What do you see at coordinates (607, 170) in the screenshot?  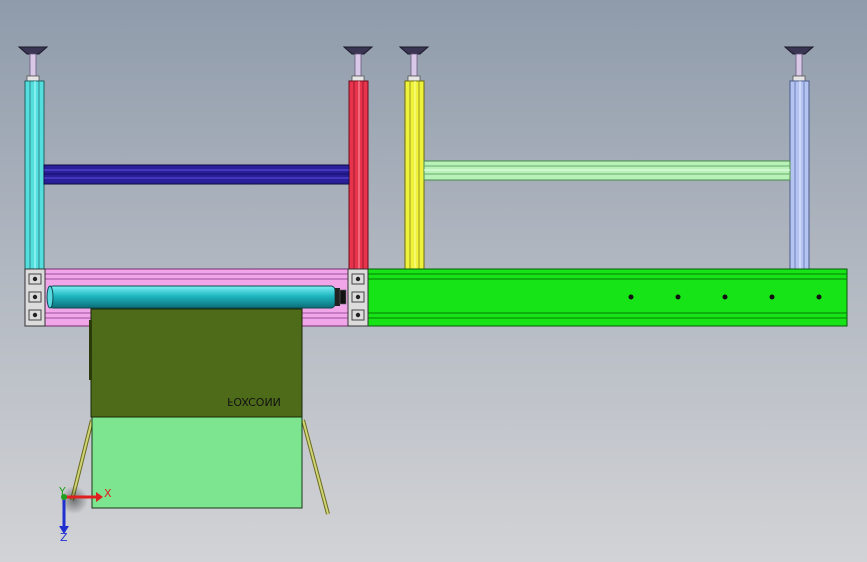 I see `crossbeam-mint` at bounding box center [607, 170].